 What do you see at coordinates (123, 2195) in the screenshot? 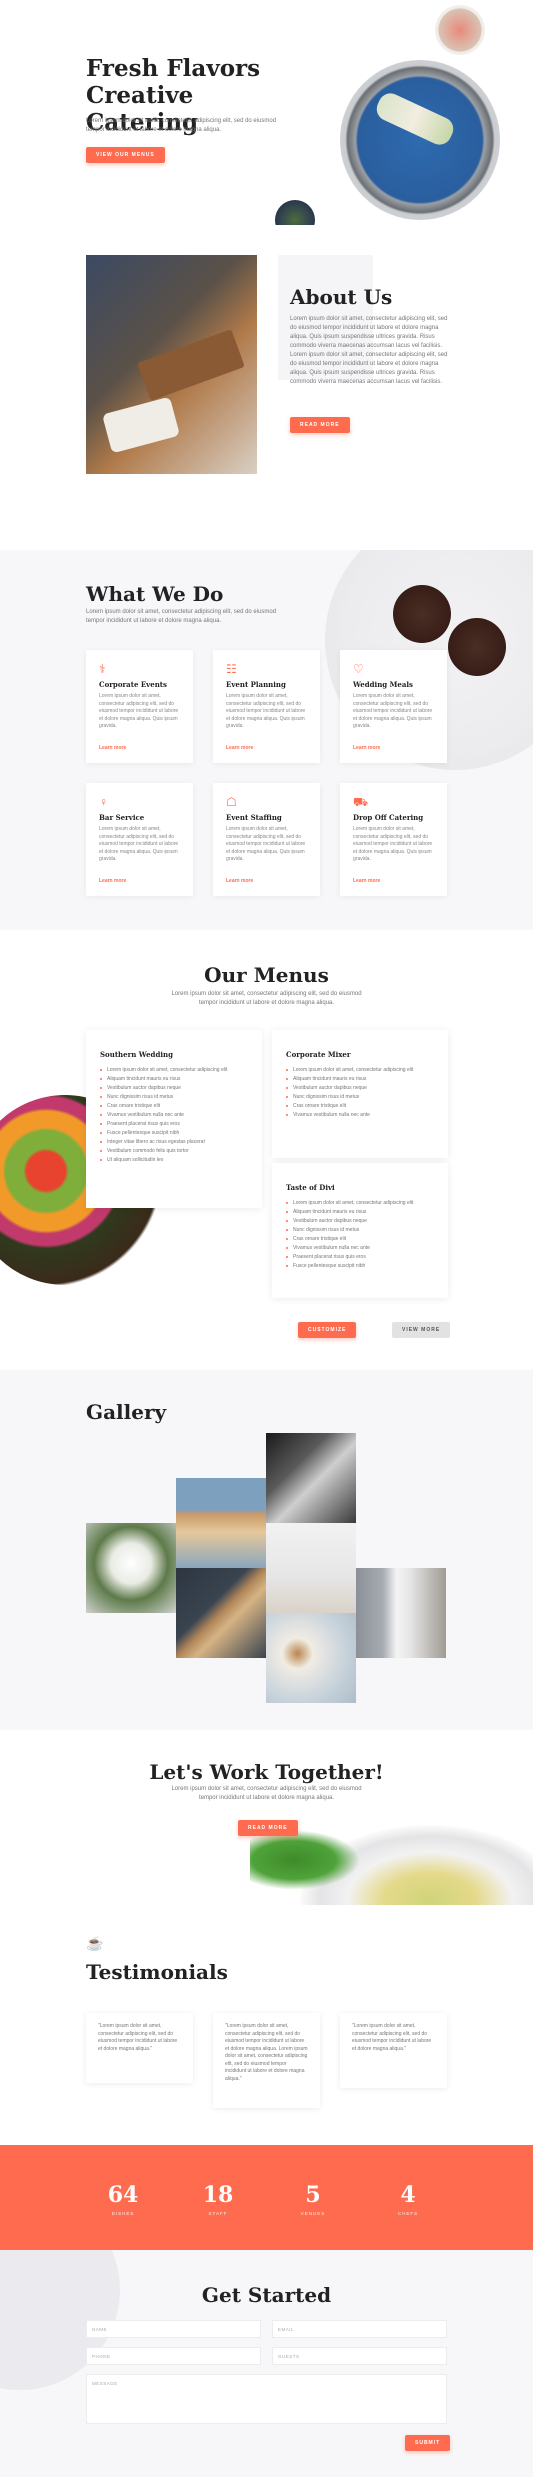
I see `stat-number: 64` at bounding box center [123, 2195].